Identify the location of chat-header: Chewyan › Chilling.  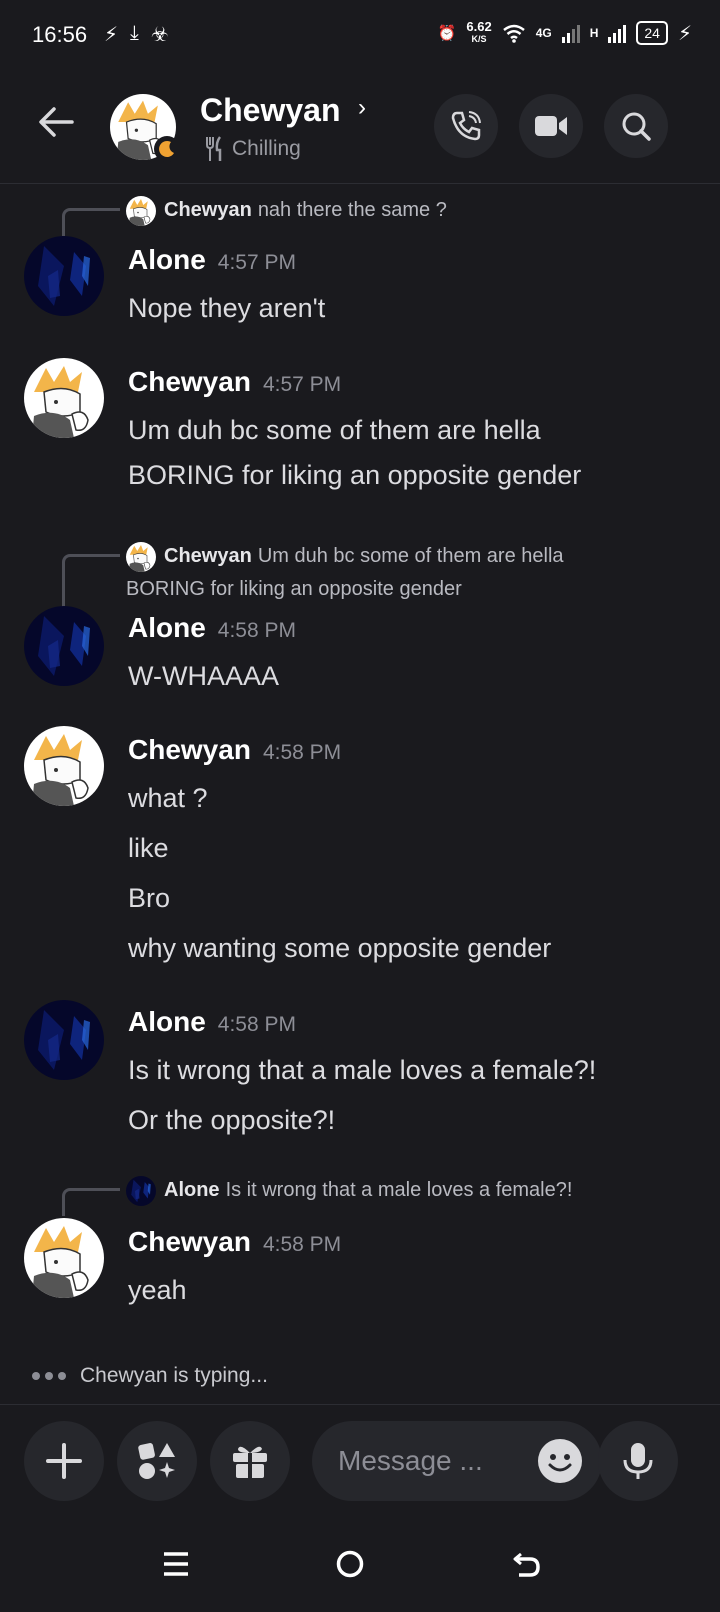
(360, 128).